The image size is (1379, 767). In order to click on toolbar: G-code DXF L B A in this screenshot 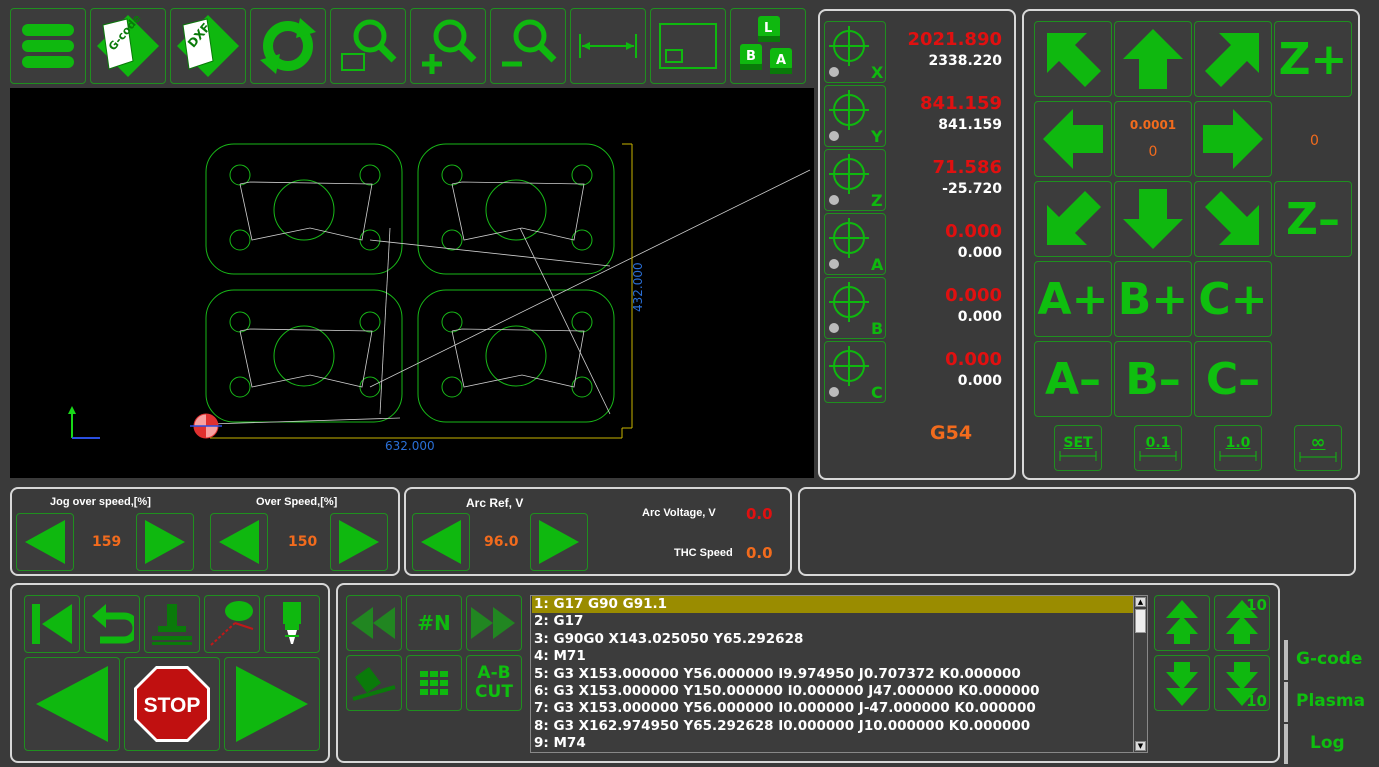, I will do `click(411, 46)`.